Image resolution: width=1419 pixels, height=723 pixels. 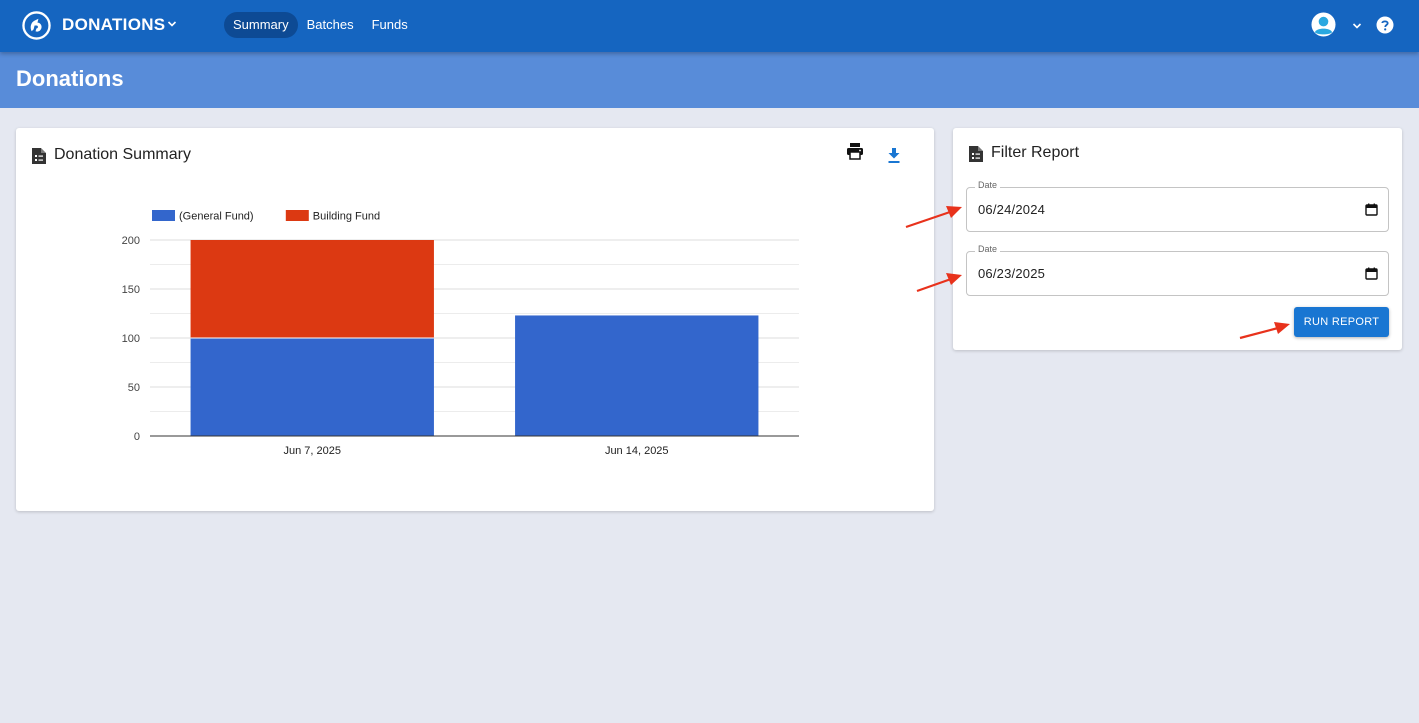 I want to click on filter-title: Filter Report, so click(x=1035, y=152).